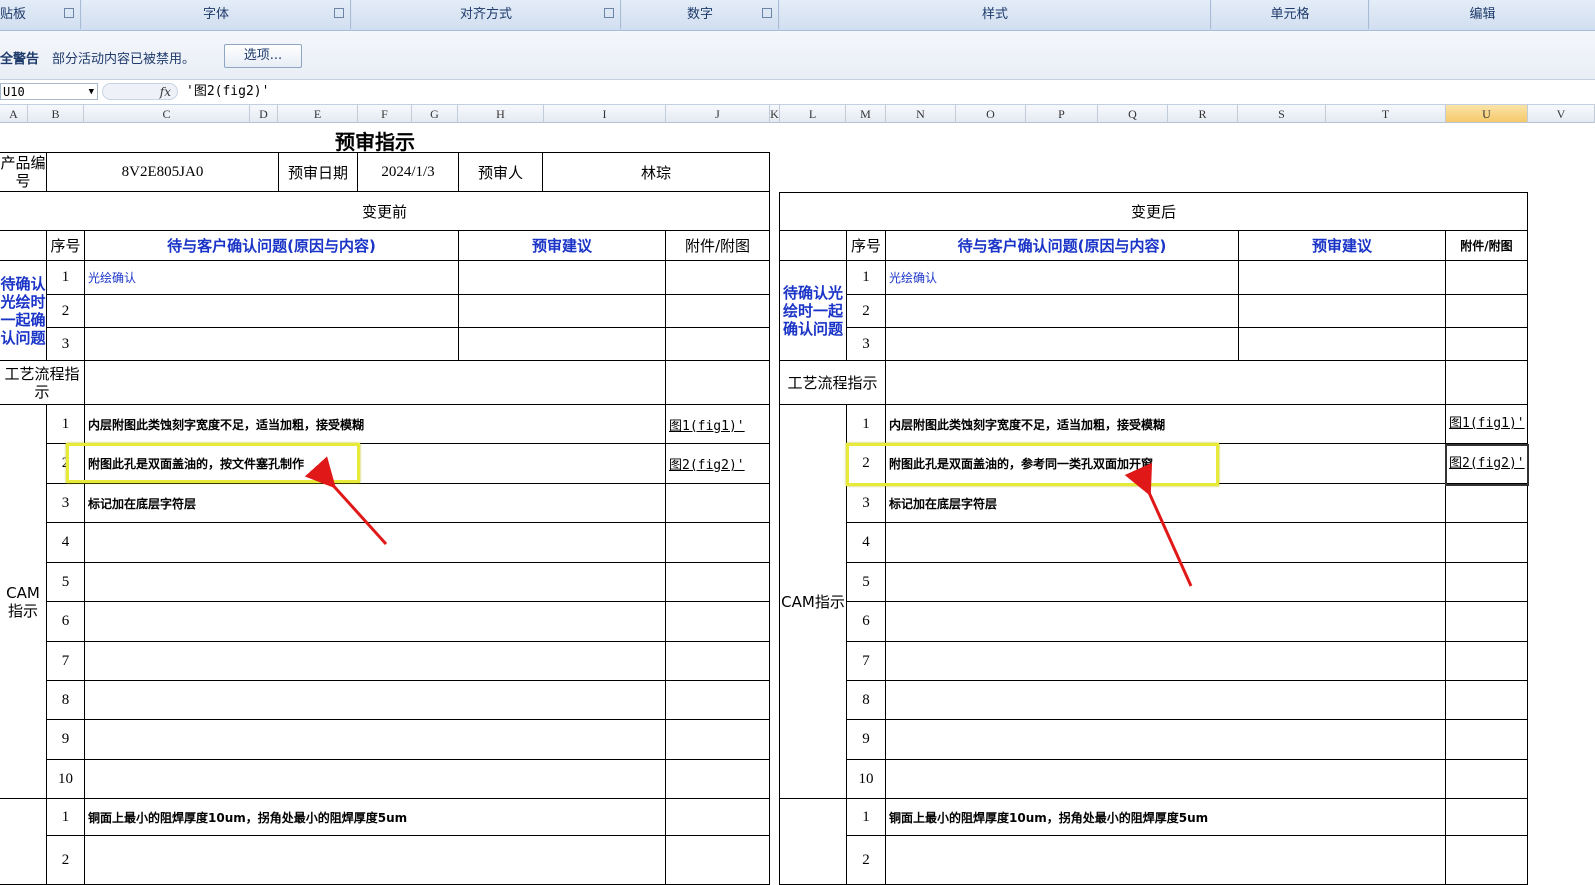 This screenshot has width=1595, height=885. I want to click on annotation-arrows, so click(748, 521).